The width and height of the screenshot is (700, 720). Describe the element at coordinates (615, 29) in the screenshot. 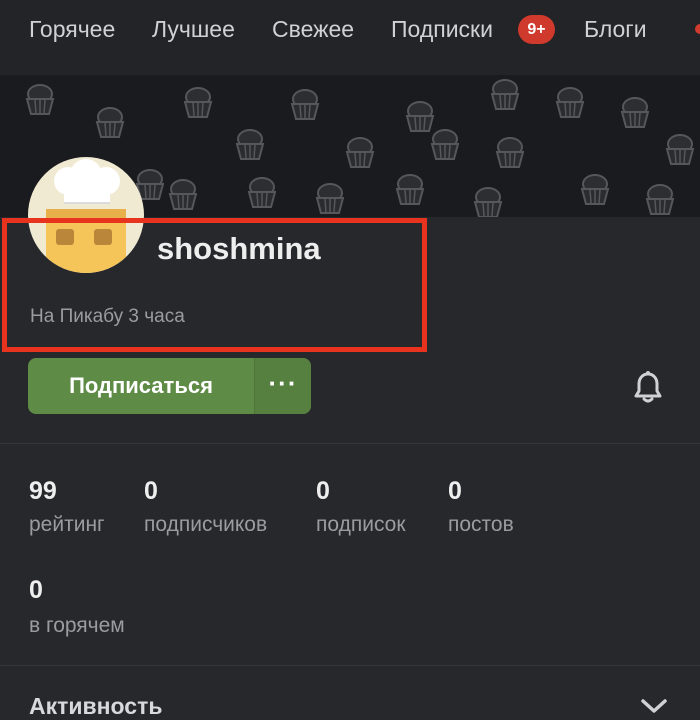

I see `nav-blogs: Блоги` at that location.